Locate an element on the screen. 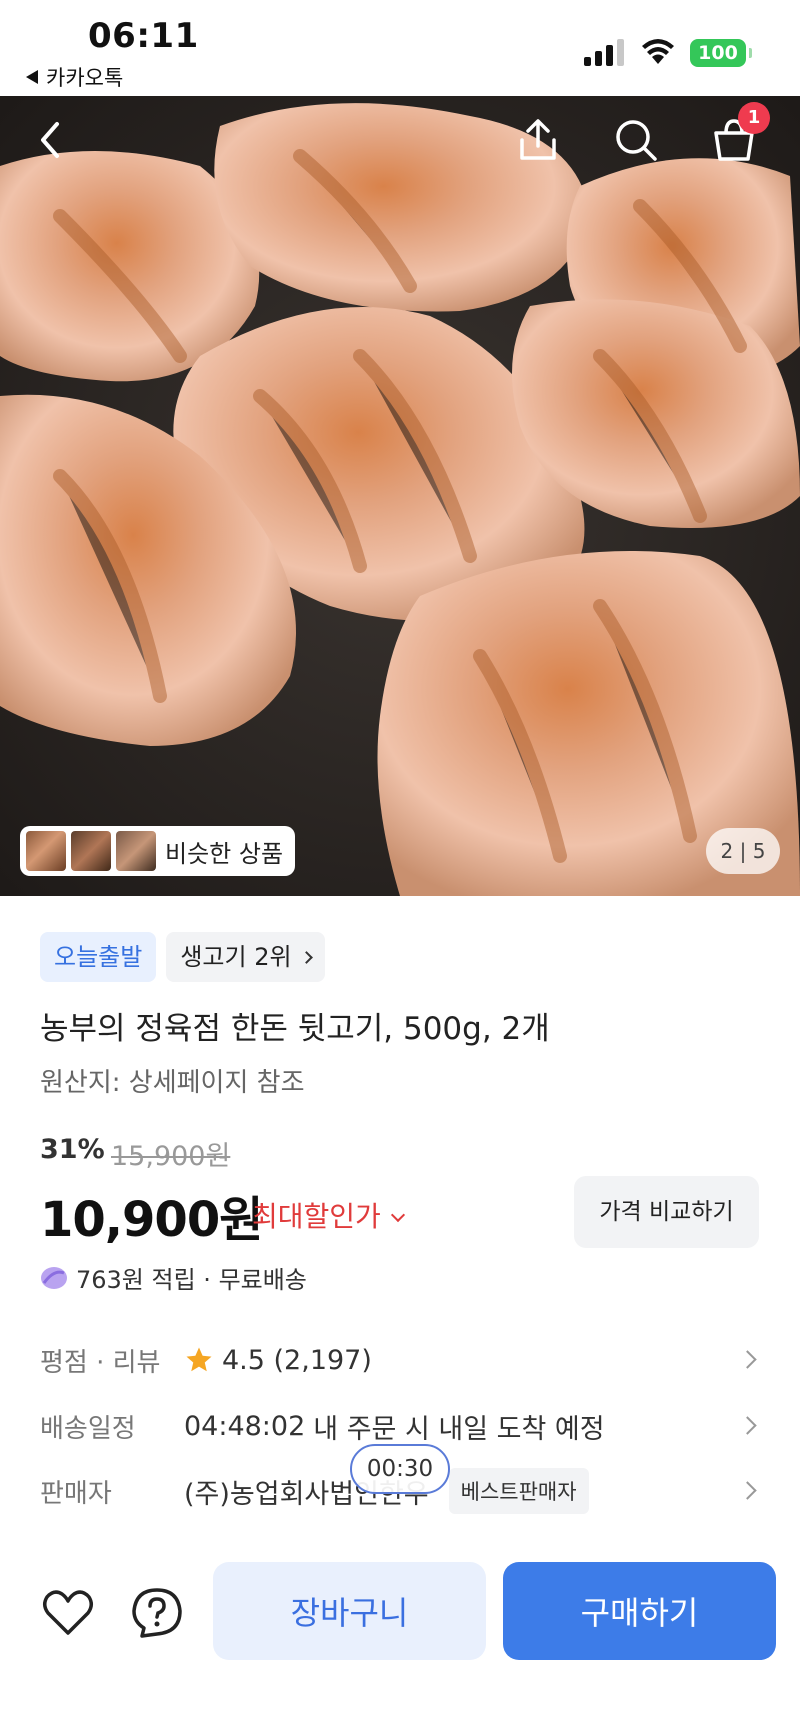  category-rank-label: 생고기 2위 is located at coordinates (236, 957).